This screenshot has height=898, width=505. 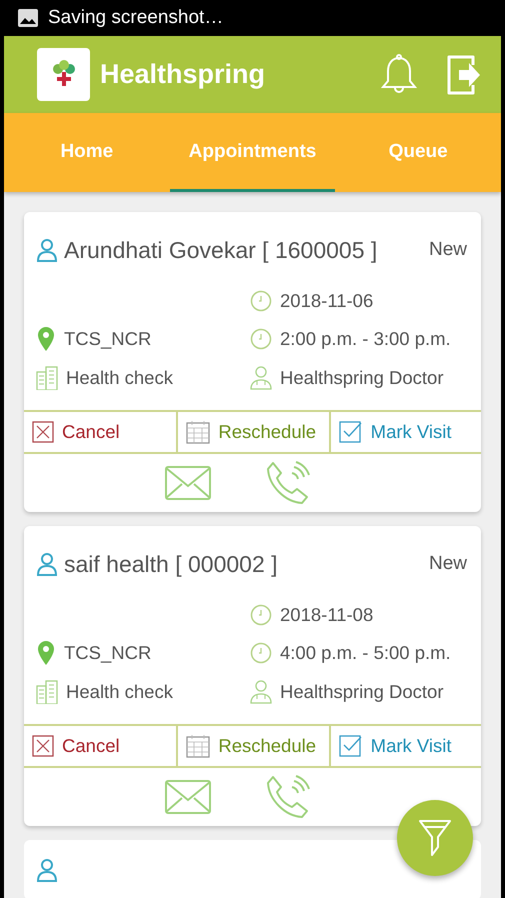 I want to click on logout-button, so click(x=463, y=74).